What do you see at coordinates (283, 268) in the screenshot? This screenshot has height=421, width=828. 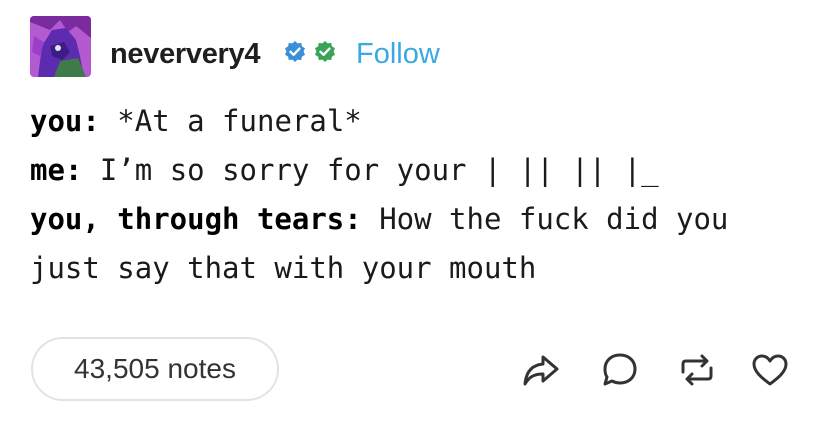 I see `line-text: just say that with your mouth` at bounding box center [283, 268].